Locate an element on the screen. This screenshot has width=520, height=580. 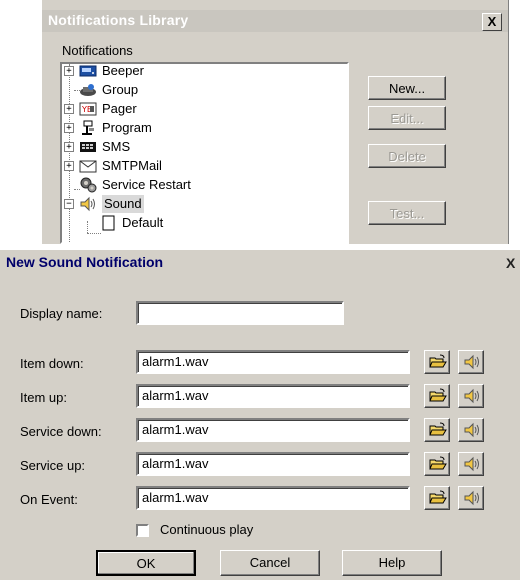
tree-item-label: Service Restart is located at coordinates (146, 184).